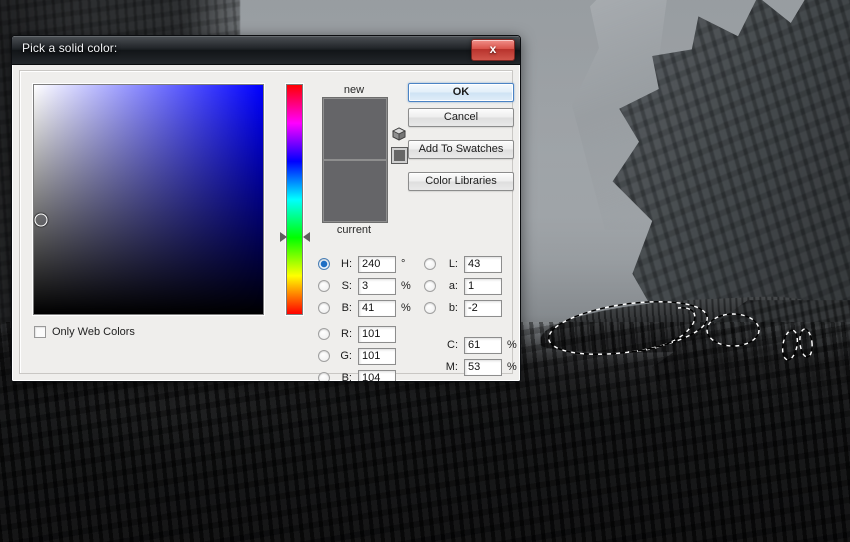 The image size is (850, 542). I want to click on rgb-row-g: G: 101, so click(366, 356).